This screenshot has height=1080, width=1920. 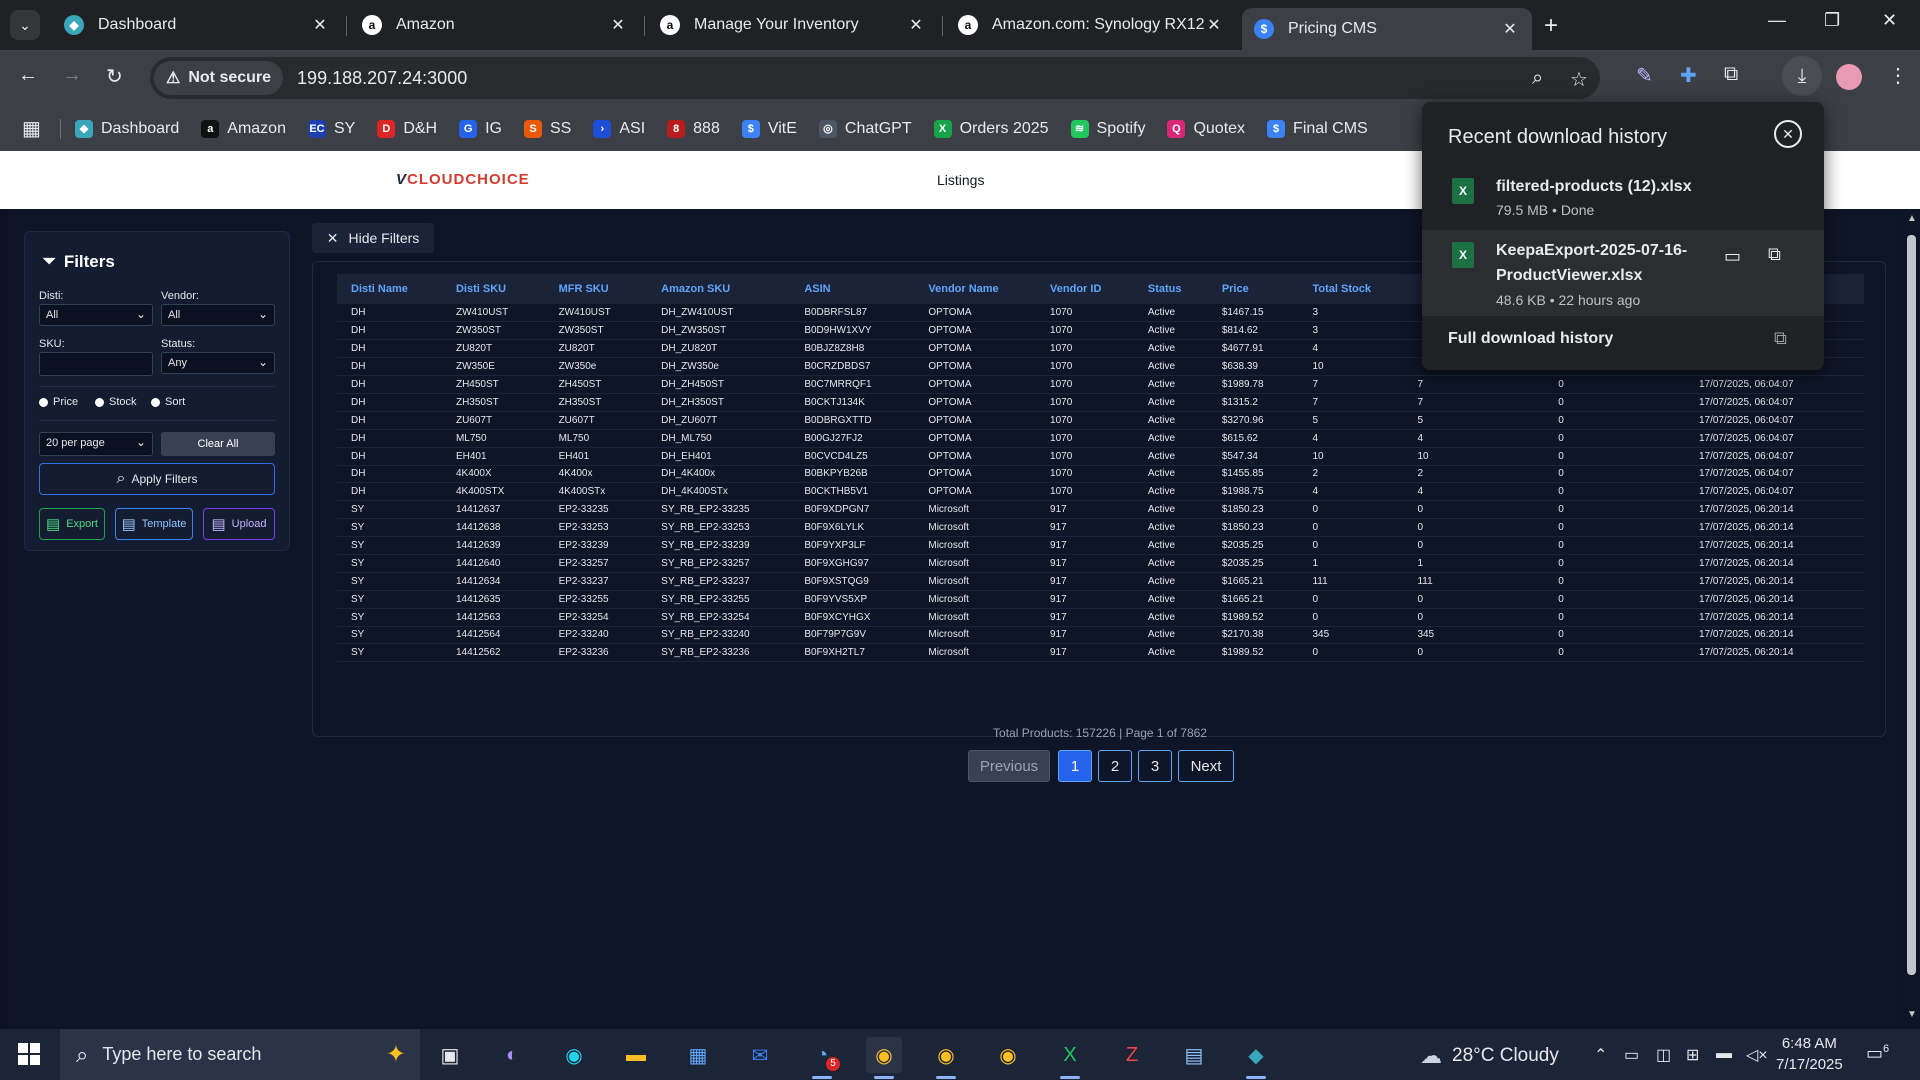 What do you see at coordinates (975, 289) in the screenshot?
I see `column-header: Vendor Name` at bounding box center [975, 289].